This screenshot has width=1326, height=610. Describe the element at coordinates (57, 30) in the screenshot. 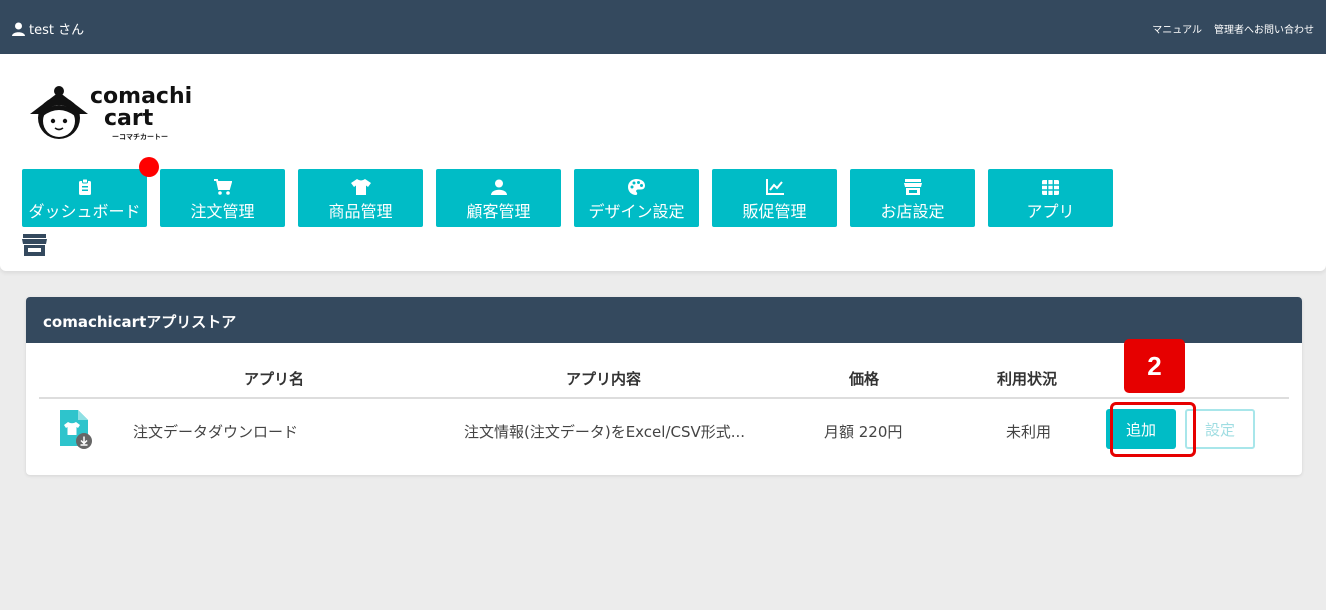

I see `user-name: test さん` at that location.